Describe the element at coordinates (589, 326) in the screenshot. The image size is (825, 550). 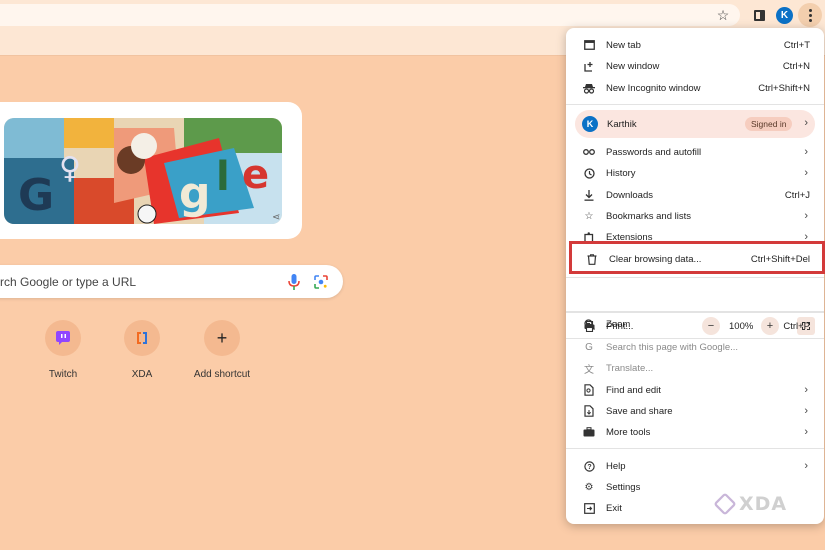
I see `printer-icon` at that location.